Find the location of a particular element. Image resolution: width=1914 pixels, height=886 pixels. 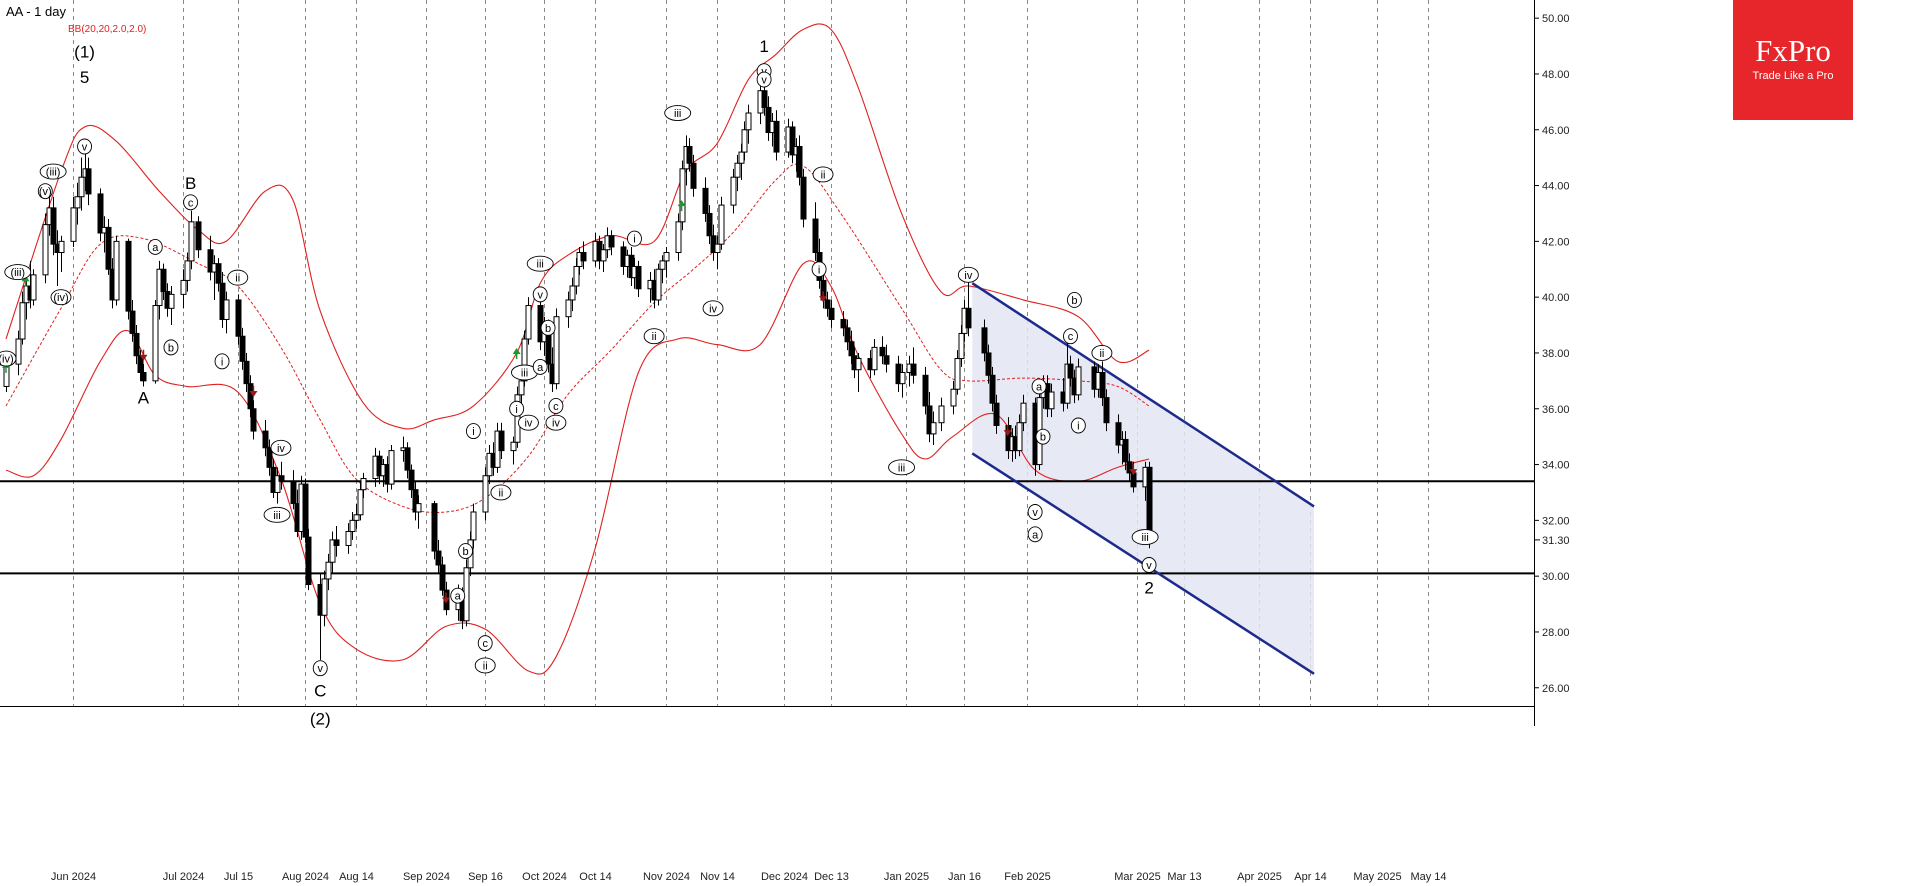

y-tick-label: 36.00 is located at coordinates (1556, 410).